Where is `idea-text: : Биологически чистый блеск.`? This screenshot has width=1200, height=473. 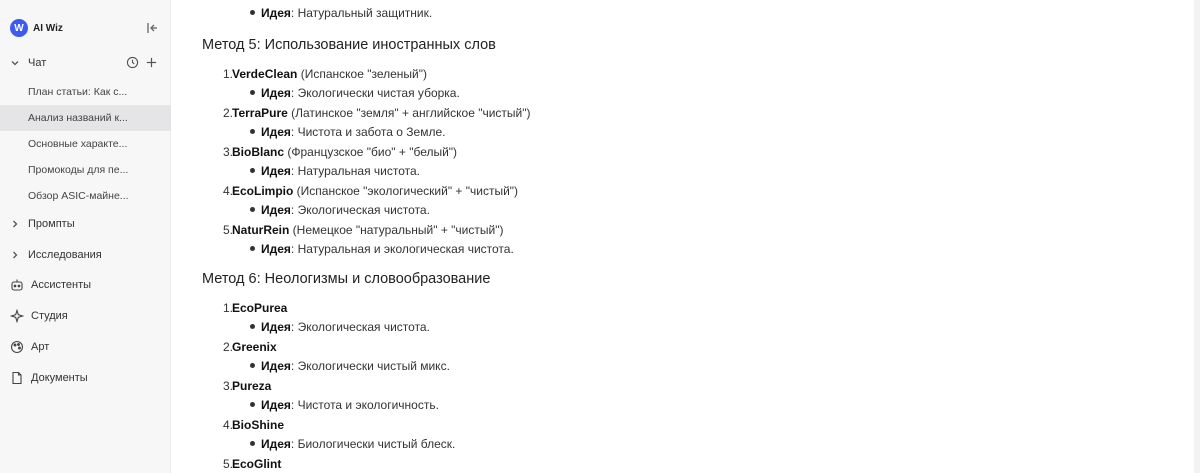
idea-text: : Биологически чистый блеск. is located at coordinates (373, 444).